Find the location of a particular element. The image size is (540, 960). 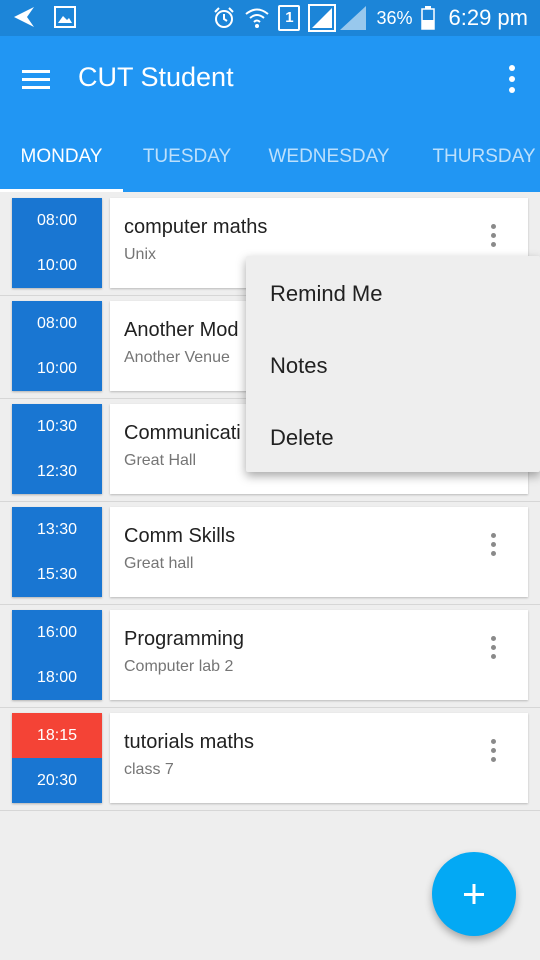

venue-name: class 7 is located at coordinates (149, 769).